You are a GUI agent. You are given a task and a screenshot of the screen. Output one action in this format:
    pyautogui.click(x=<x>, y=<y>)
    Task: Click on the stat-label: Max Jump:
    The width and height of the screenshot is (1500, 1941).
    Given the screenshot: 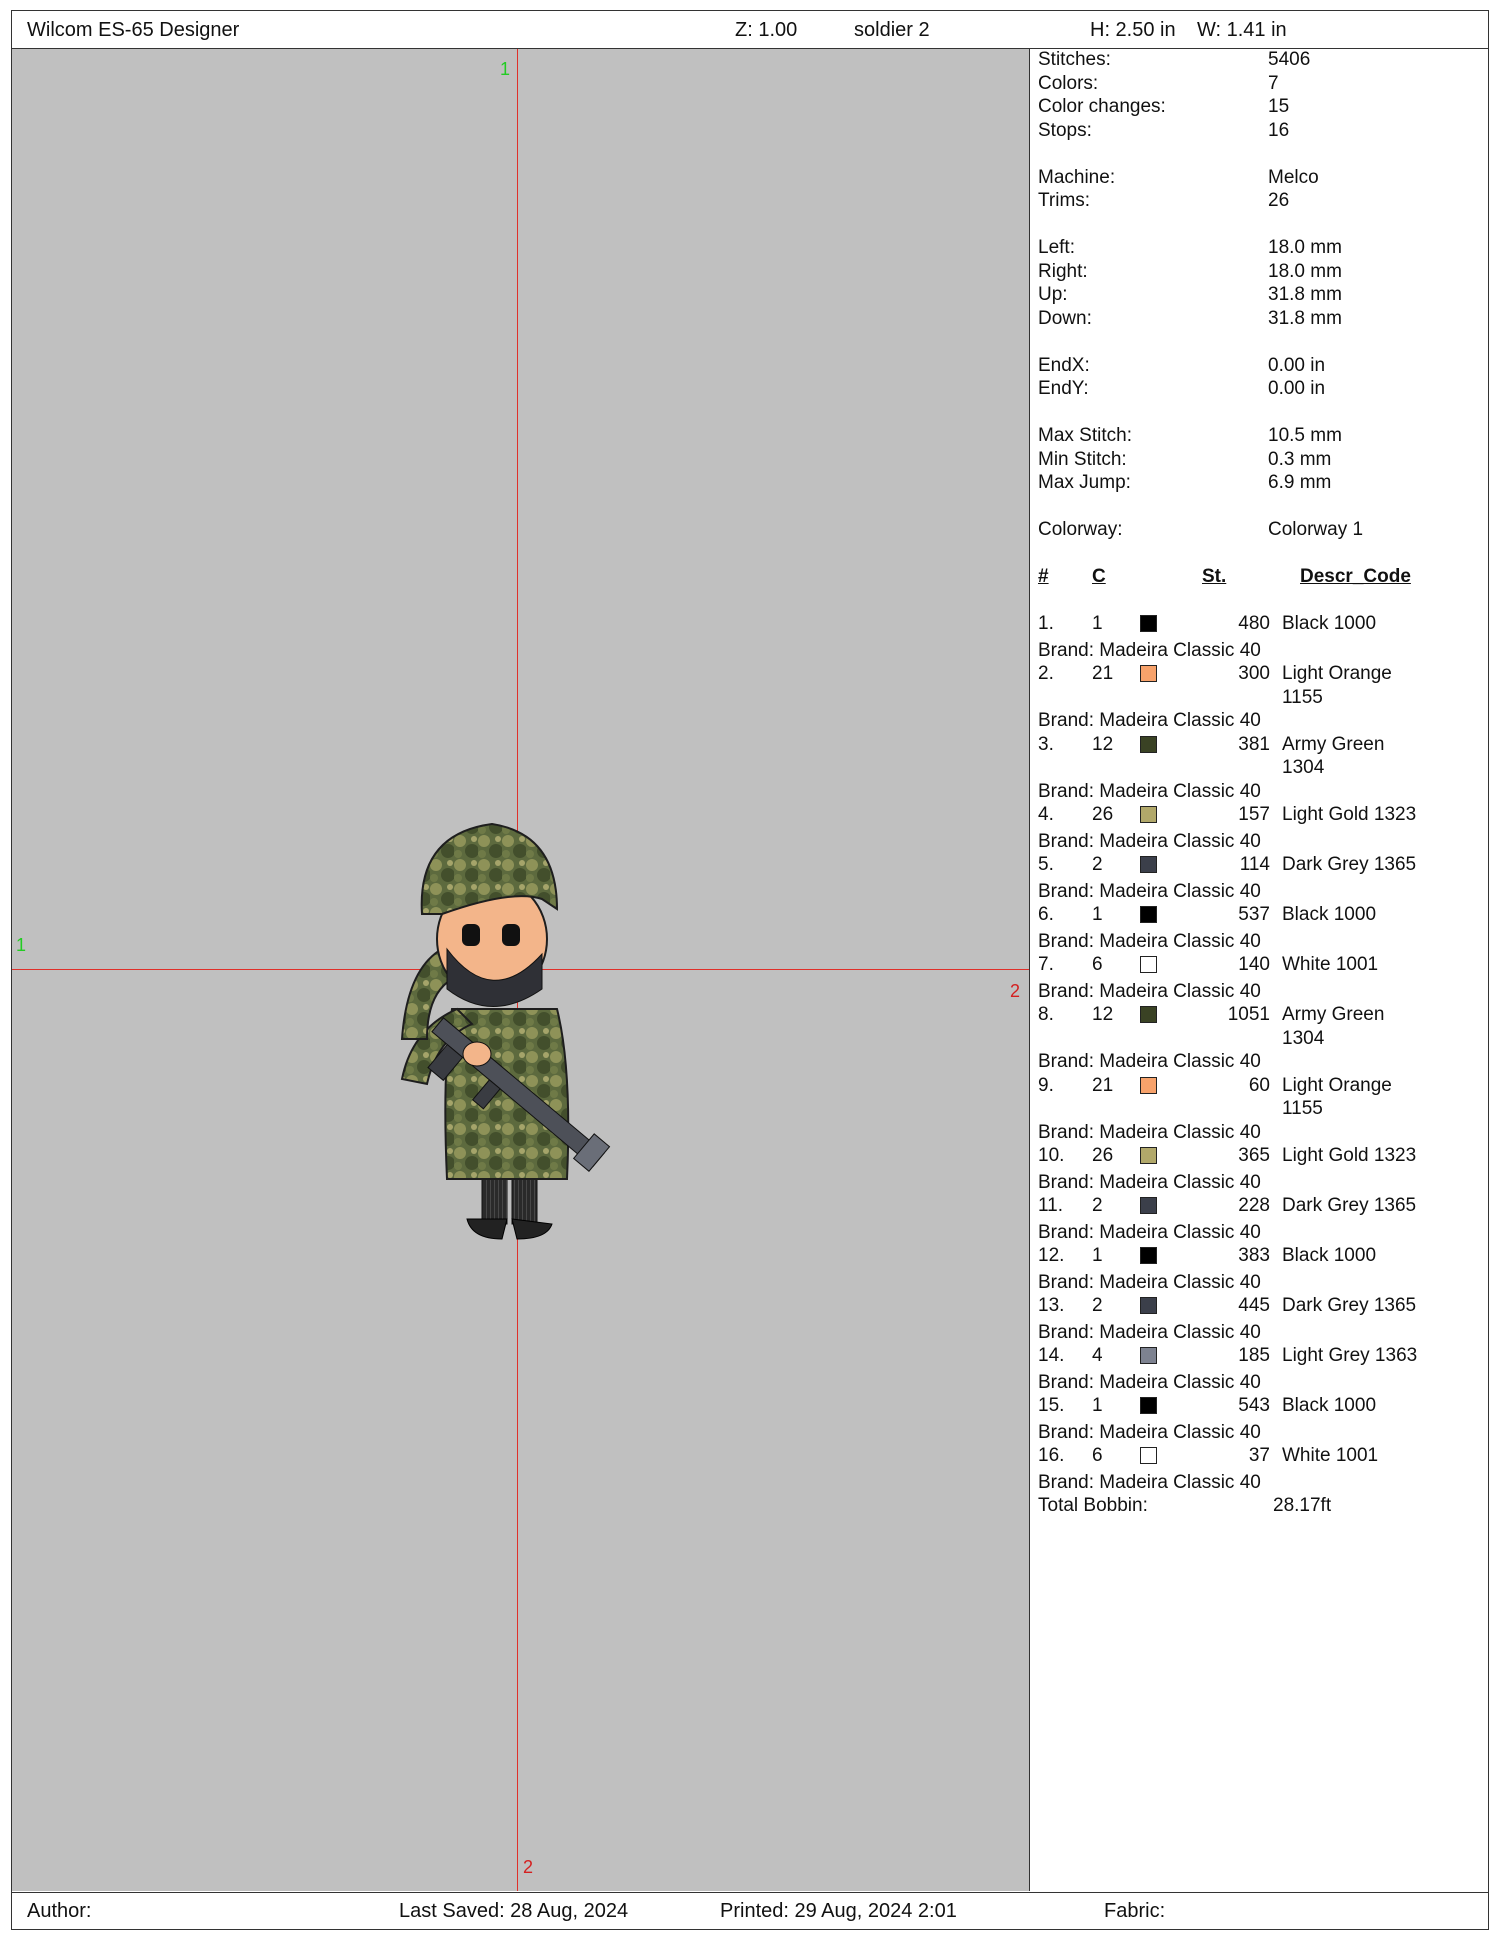 What is the action you would take?
    pyautogui.click(x=1084, y=482)
    